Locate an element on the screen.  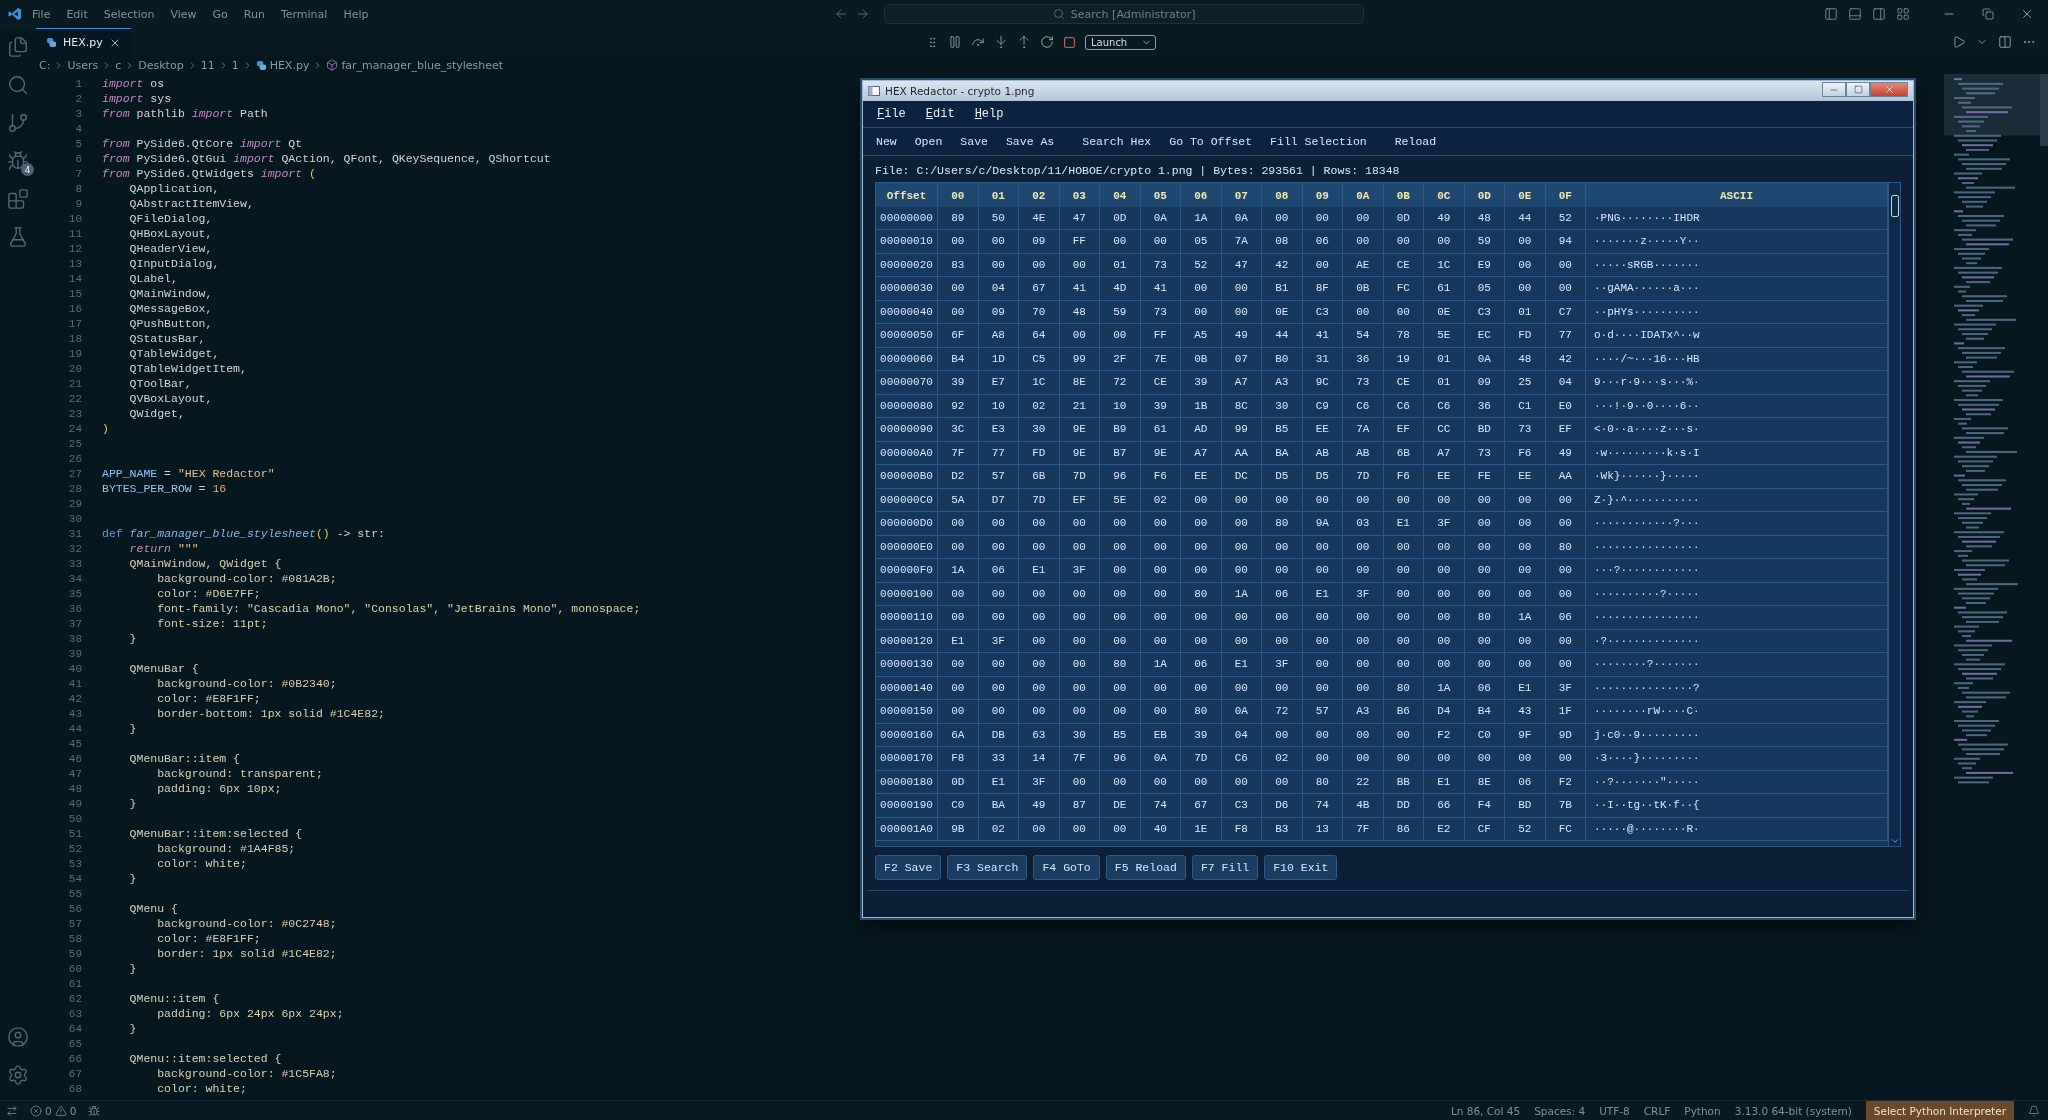
byte-cell: 48 is located at coordinates (1525, 359).